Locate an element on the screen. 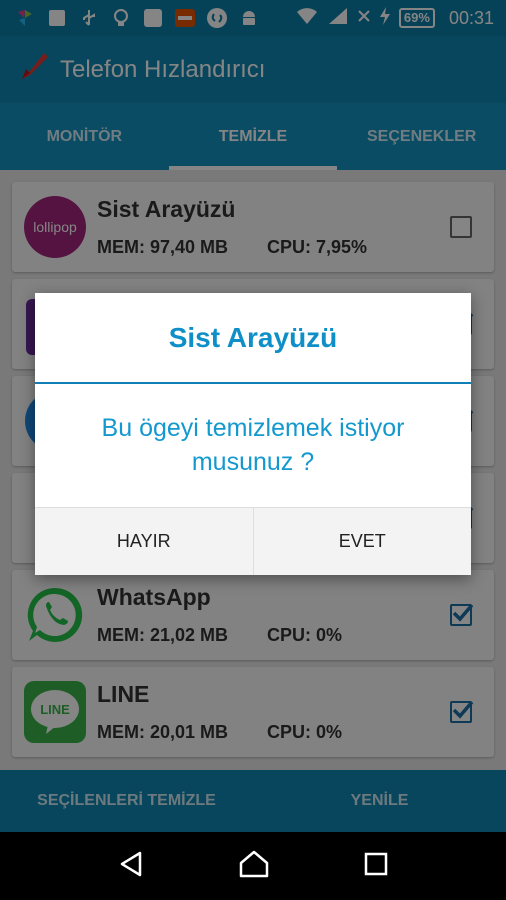 Image resolution: width=506 pixels, height=900 pixels. recents-icon is located at coordinates (376, 866).